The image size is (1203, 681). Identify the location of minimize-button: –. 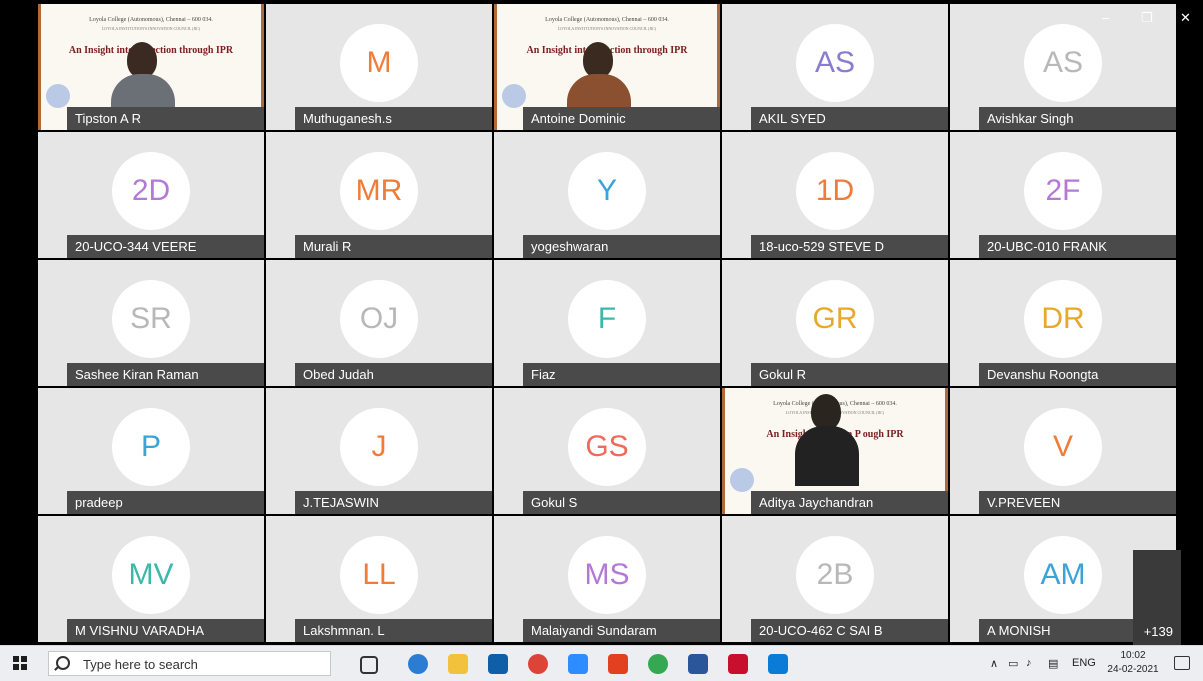
(1105, 17).